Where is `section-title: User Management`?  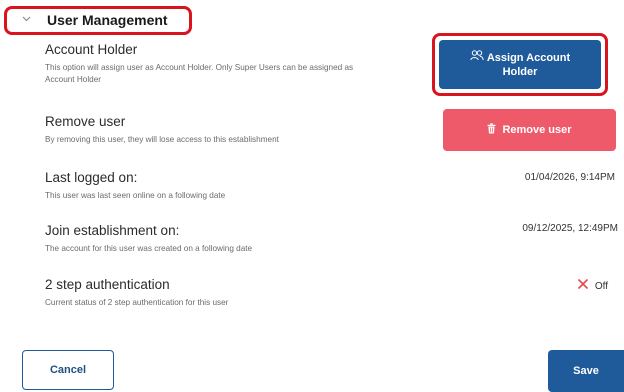
section-title: User Management is located at coordinates (107, 20).